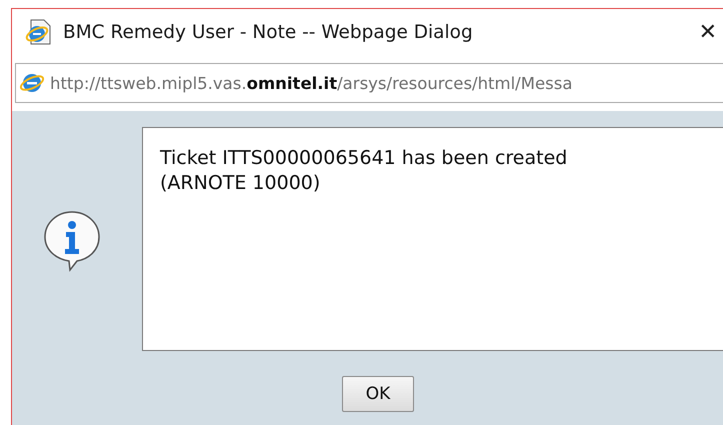 The height and width of the screenshot is (425, 723). What do you see at coordinates (268, 32) in the screenshot?
I see `window-title: BMC Remedy User - Note -- Webpage Dialog` at bounding box center [268, 32].